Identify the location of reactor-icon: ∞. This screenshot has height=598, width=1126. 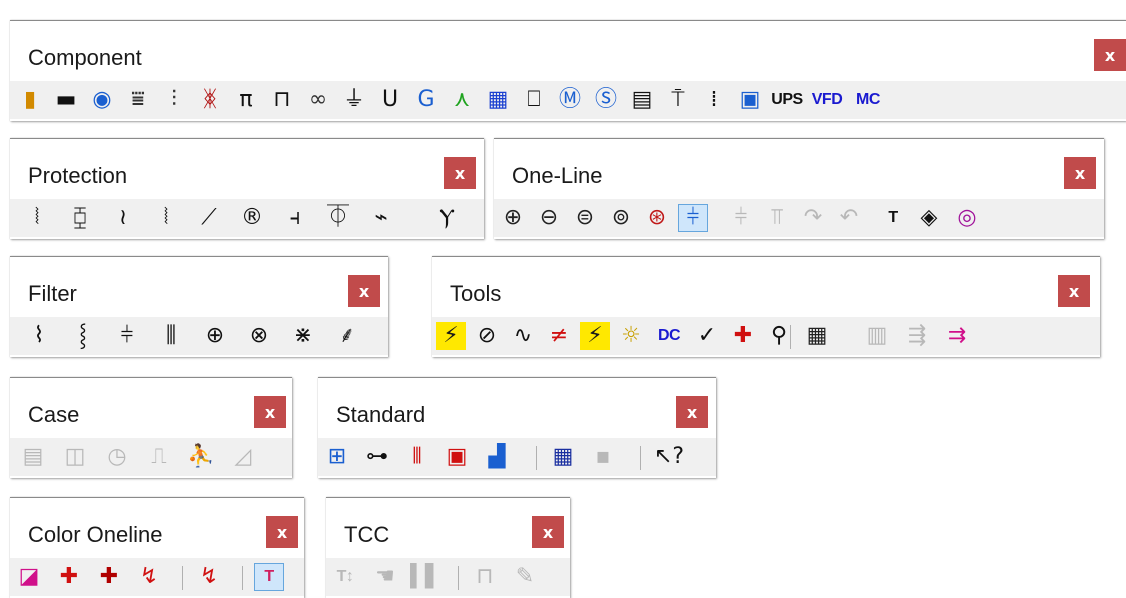
(318, 100).